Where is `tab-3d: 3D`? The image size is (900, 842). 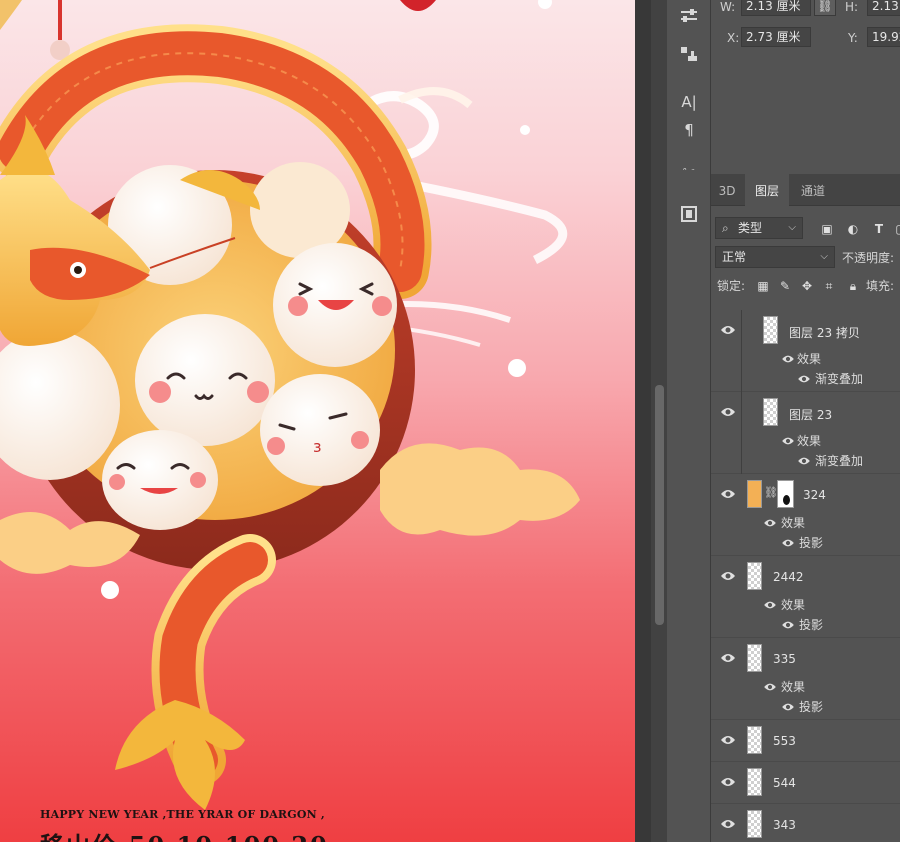 tab-3d: 3D is located at coordinates (727, 190).